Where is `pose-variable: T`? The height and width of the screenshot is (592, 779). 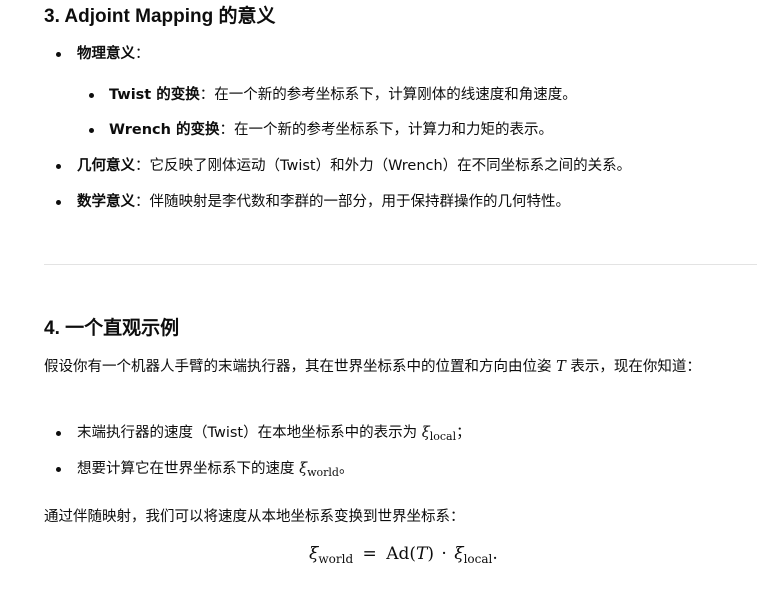
pose-variable: T is located at coordinates (561, 367).